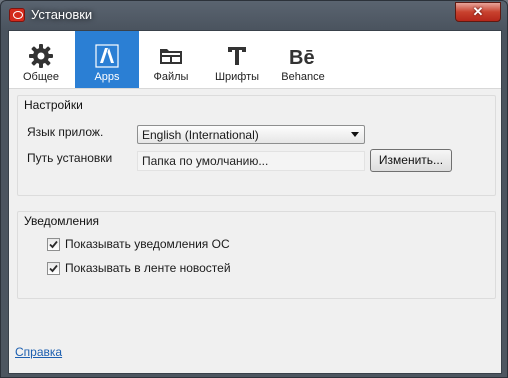 The image size is (508, 378). I want to click on notify-feed-checkbox, so click(53, 268).